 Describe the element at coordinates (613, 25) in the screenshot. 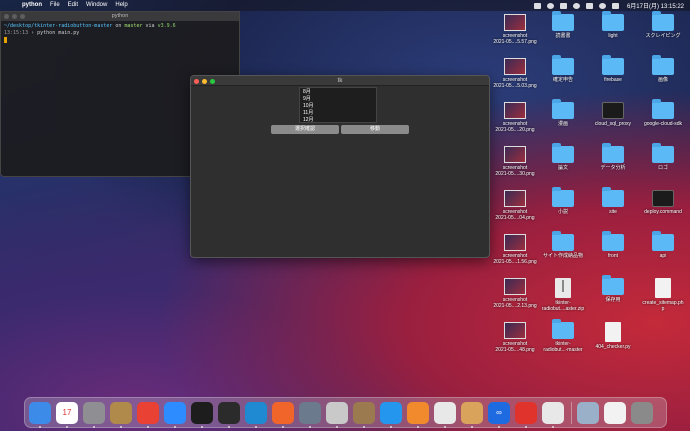

I see `desktop-icon-folder: light` at that location.